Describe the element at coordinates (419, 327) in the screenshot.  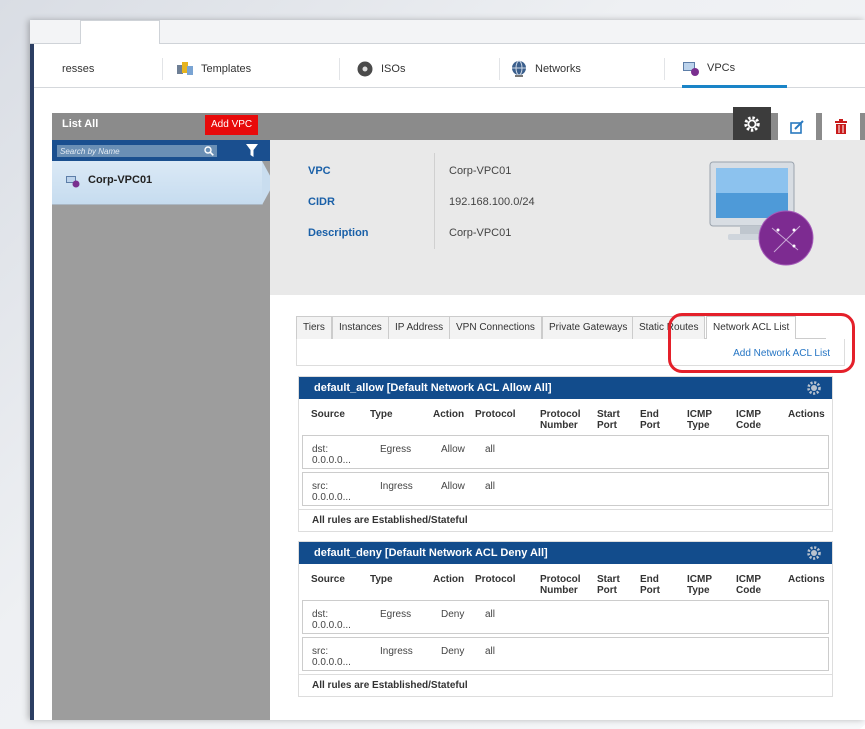
I see `tab-ip-address: IP Address` at that location.